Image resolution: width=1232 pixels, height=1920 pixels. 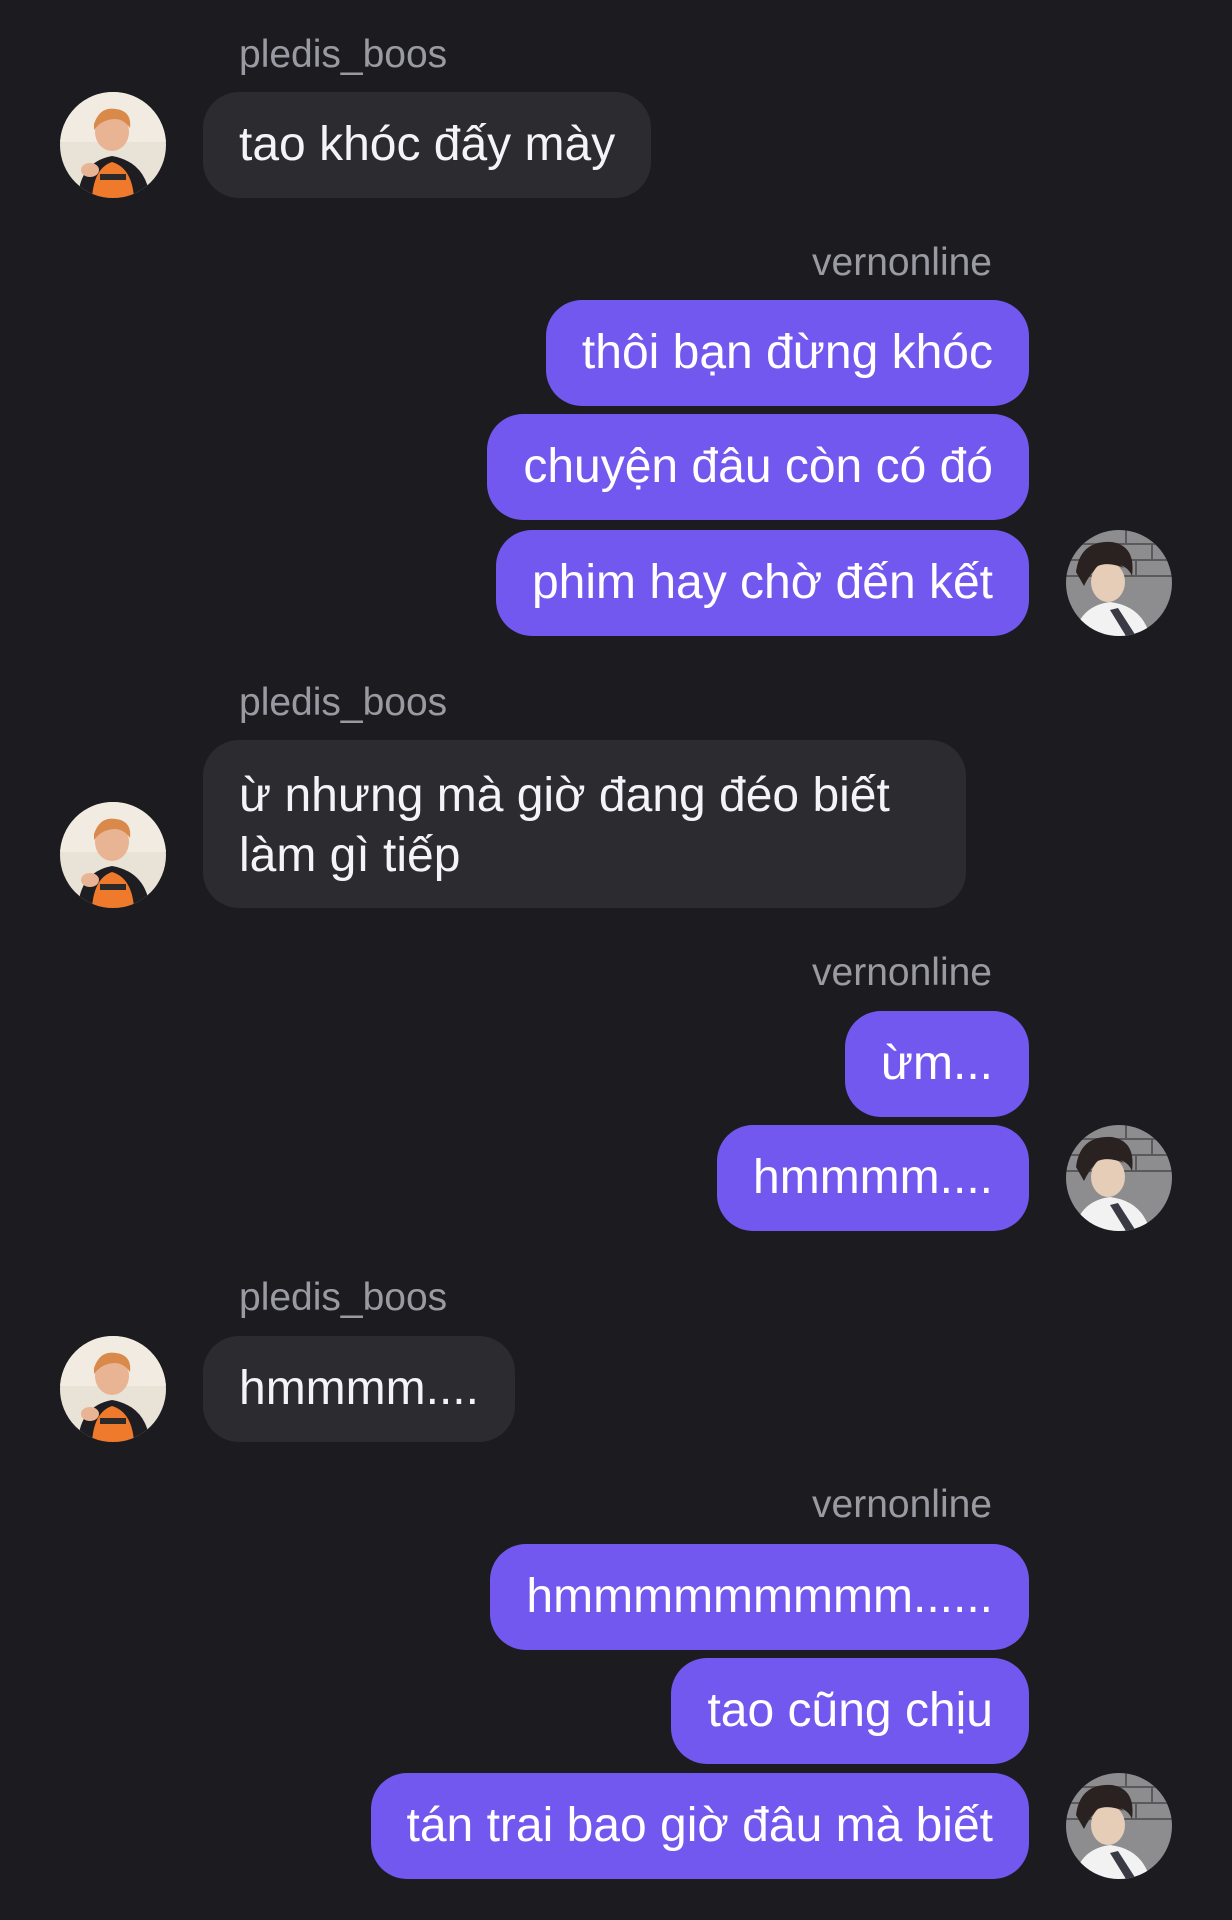 What do you see at coordinates (584, 824) in the screenshot?
I see `message-bubble-incoming: ừ nhưng mà giờ đang đéo biết làm gì tiếp` at bounding box center [584, 824].